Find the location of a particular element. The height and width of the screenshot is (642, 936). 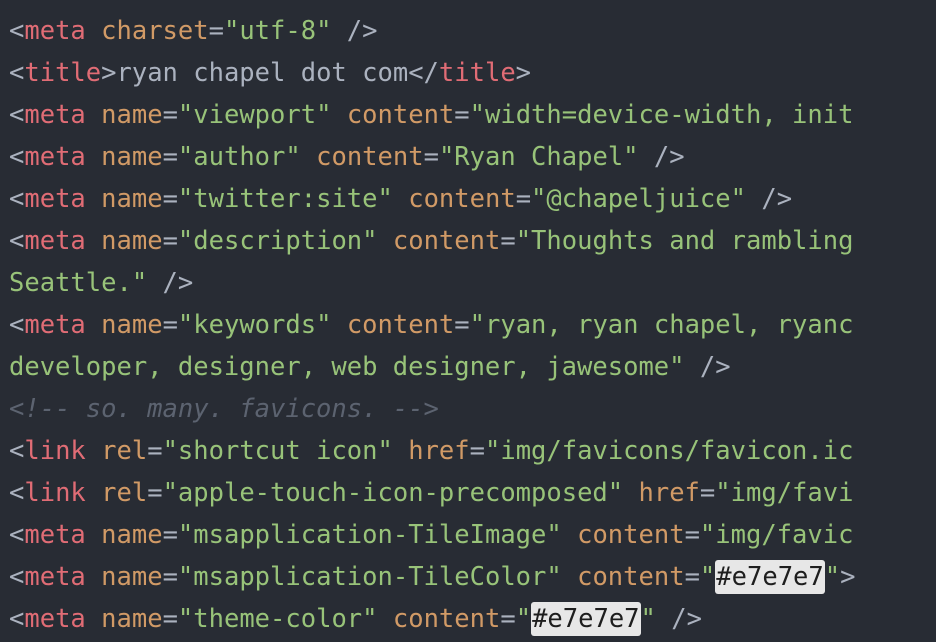

code-string: "msapplication-TileImage" is located at coordinates (369, 535).